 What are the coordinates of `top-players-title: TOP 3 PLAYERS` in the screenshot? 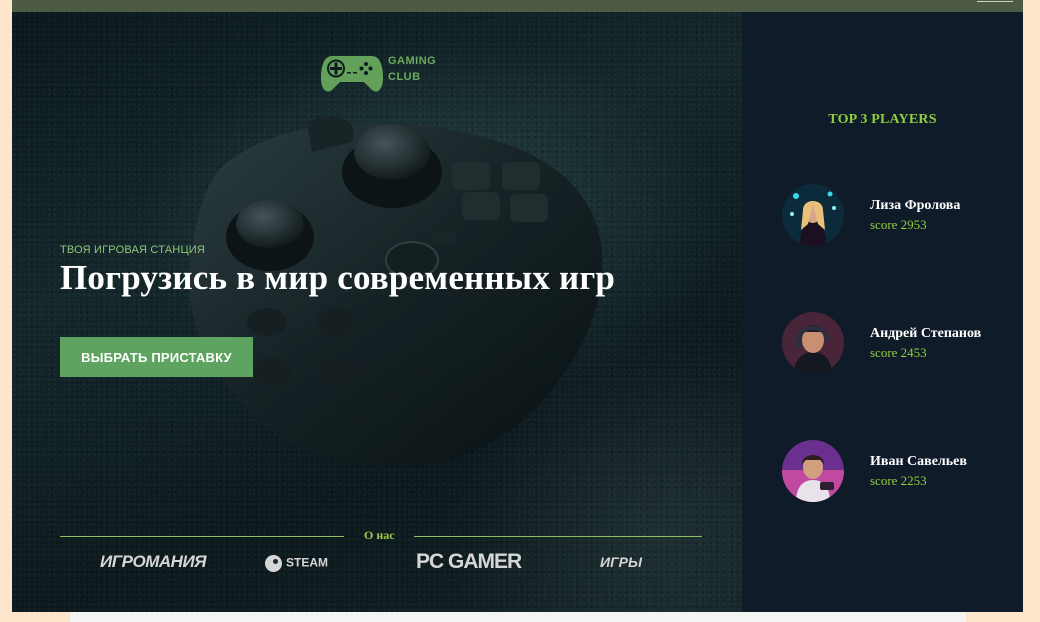 It's located at (882, 119).